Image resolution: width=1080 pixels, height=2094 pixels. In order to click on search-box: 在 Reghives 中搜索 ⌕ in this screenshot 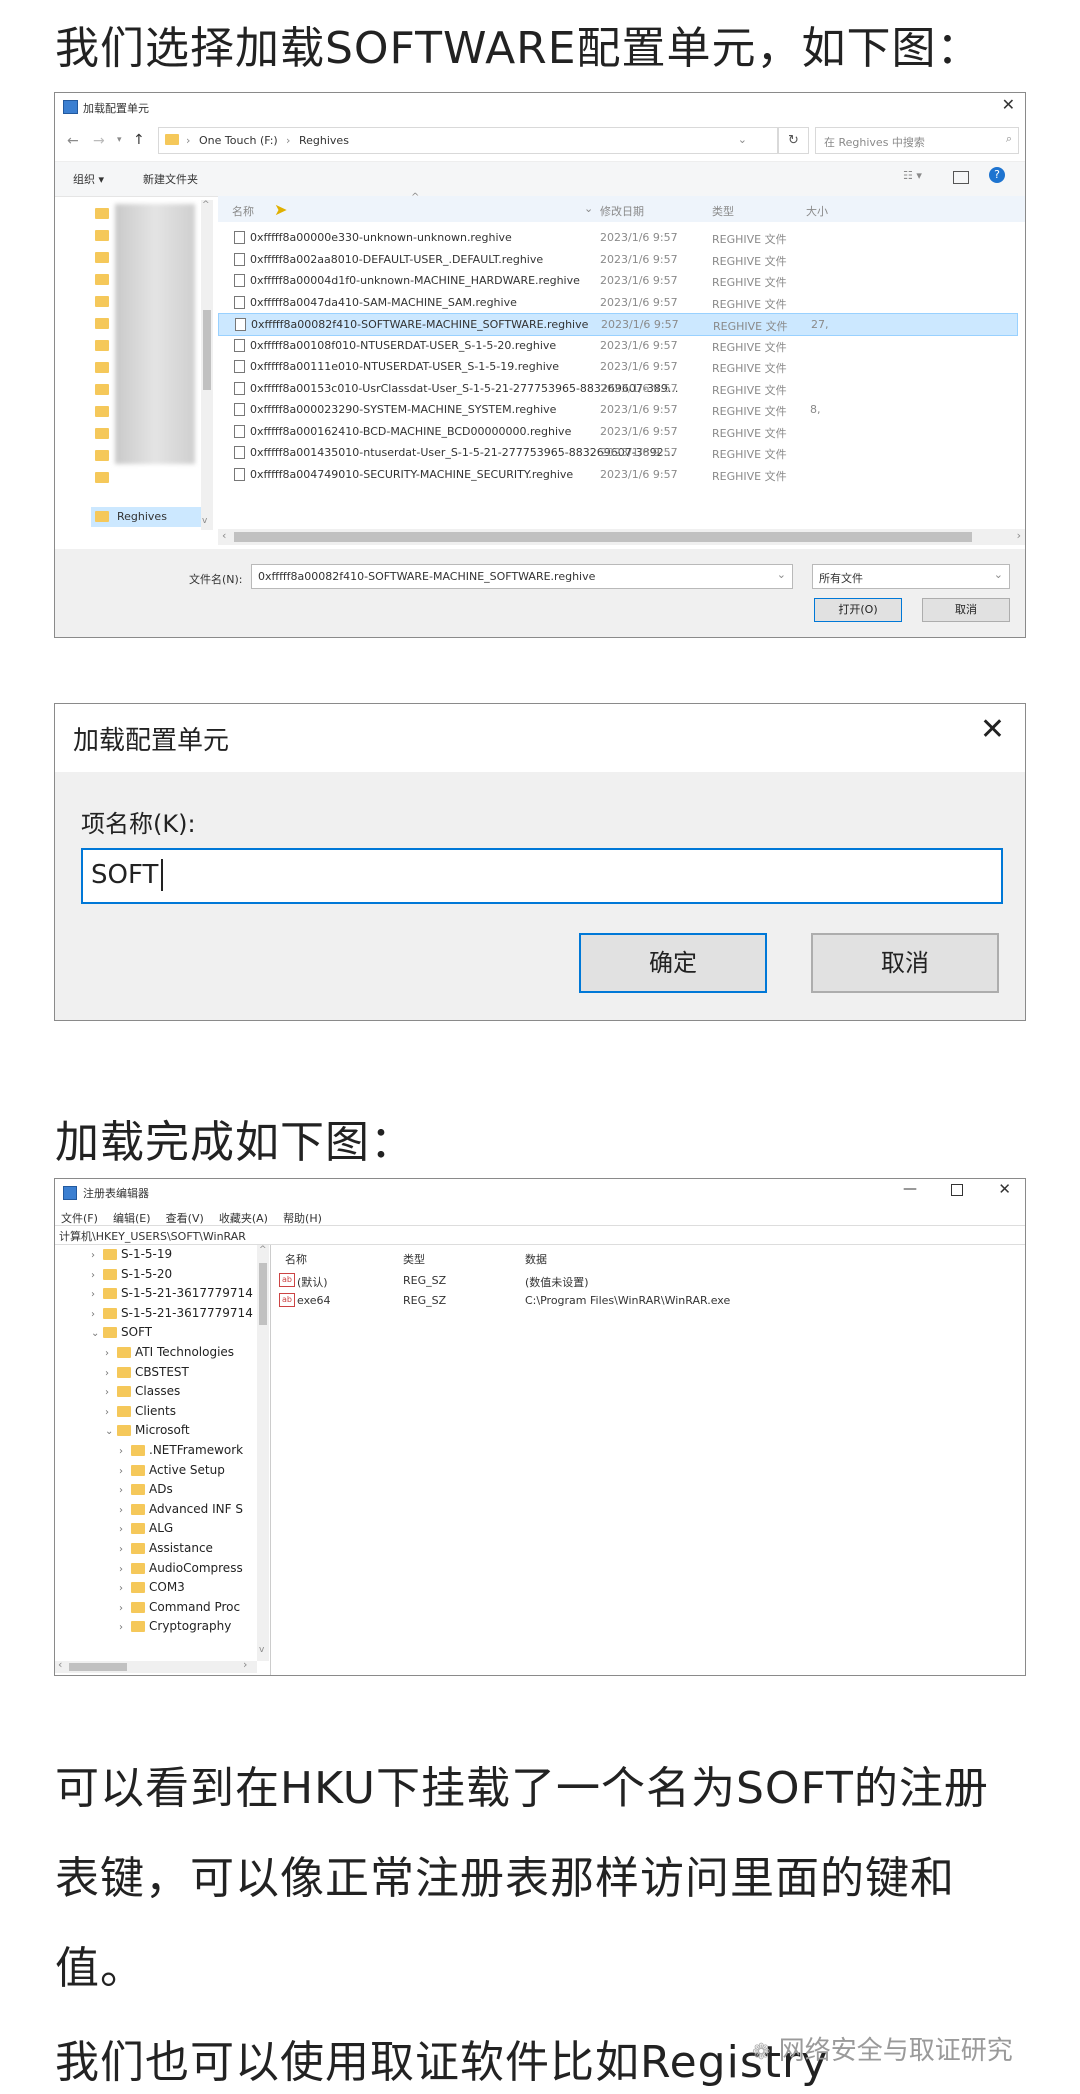, I will do `click(917, 140)`.